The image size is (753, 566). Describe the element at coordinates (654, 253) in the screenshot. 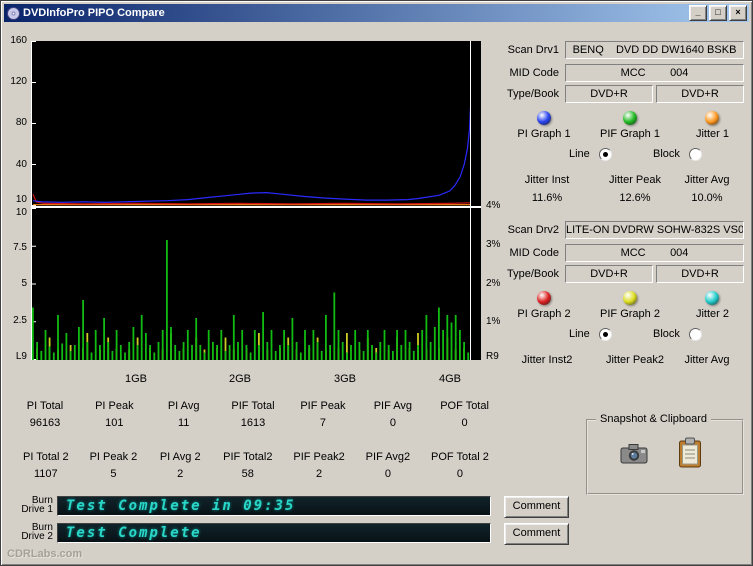

I see `mid-code2-value: MCC 004` at that location.